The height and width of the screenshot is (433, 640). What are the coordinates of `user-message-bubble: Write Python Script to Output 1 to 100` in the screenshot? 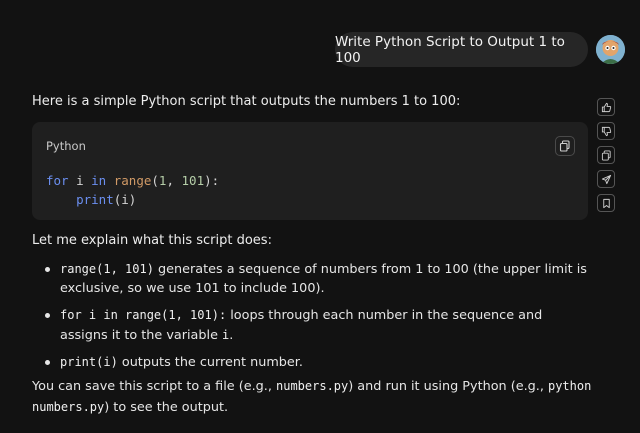 It's located at (461, 49).